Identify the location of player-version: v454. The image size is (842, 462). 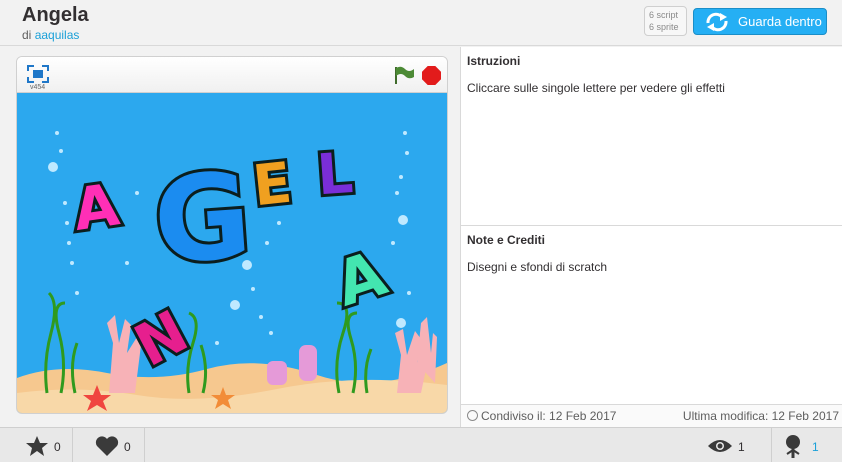
(38, 87).